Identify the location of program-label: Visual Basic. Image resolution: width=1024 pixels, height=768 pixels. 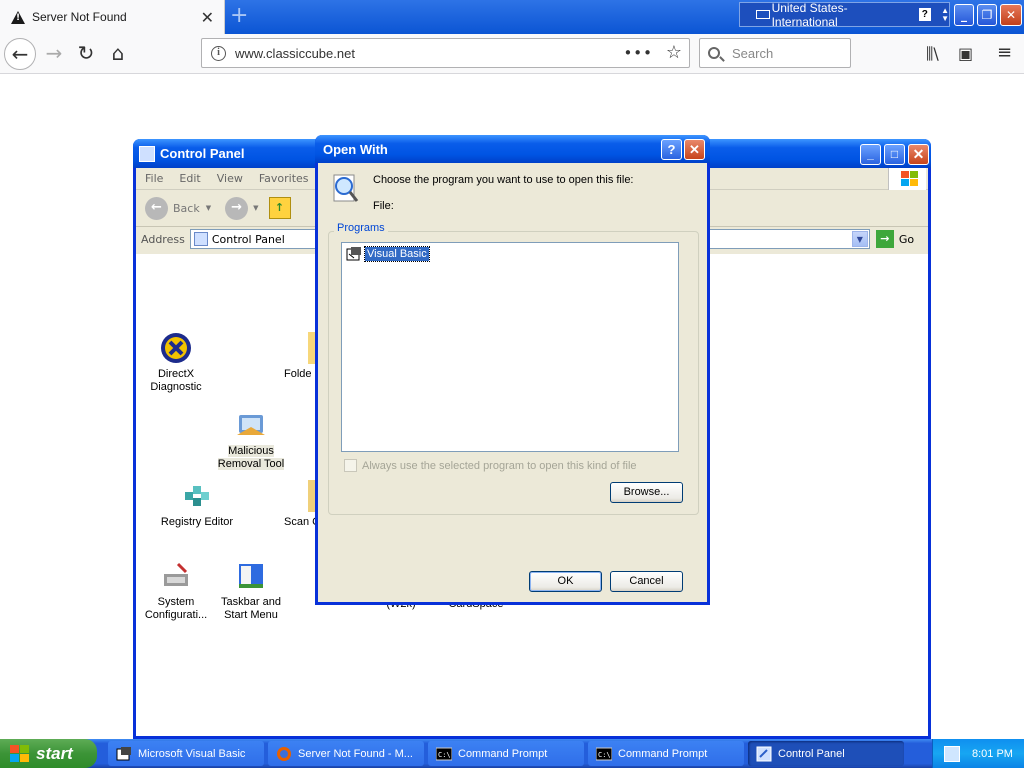
(397, 254).